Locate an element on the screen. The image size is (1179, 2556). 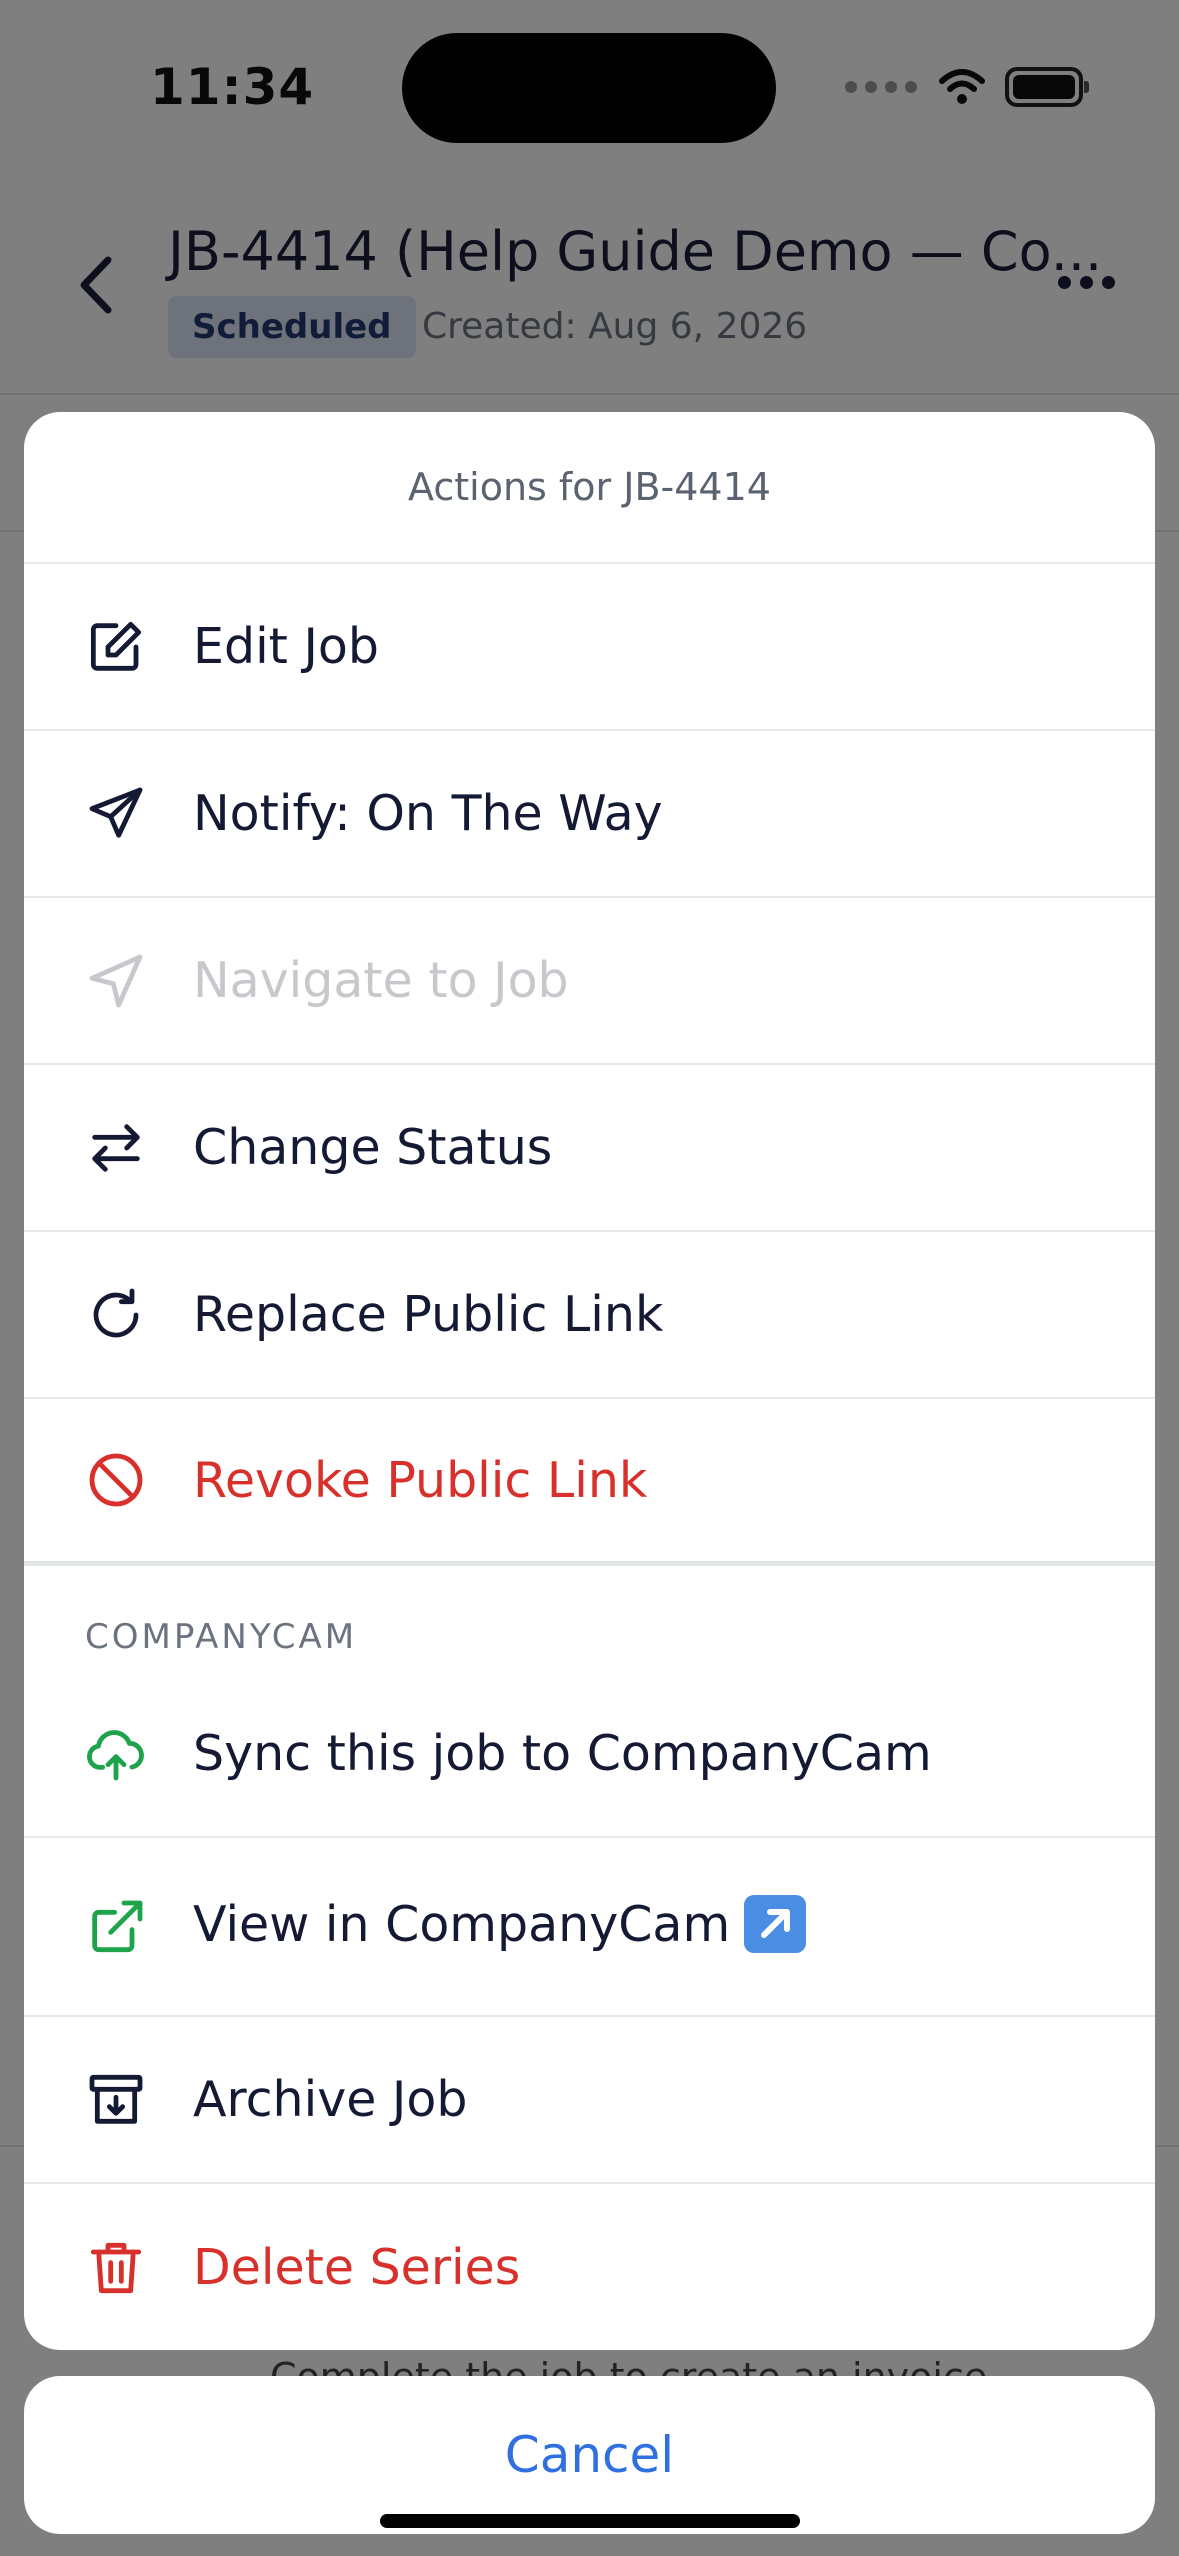
edit-job-action: Edit Job is located at coordinates (589, 647).